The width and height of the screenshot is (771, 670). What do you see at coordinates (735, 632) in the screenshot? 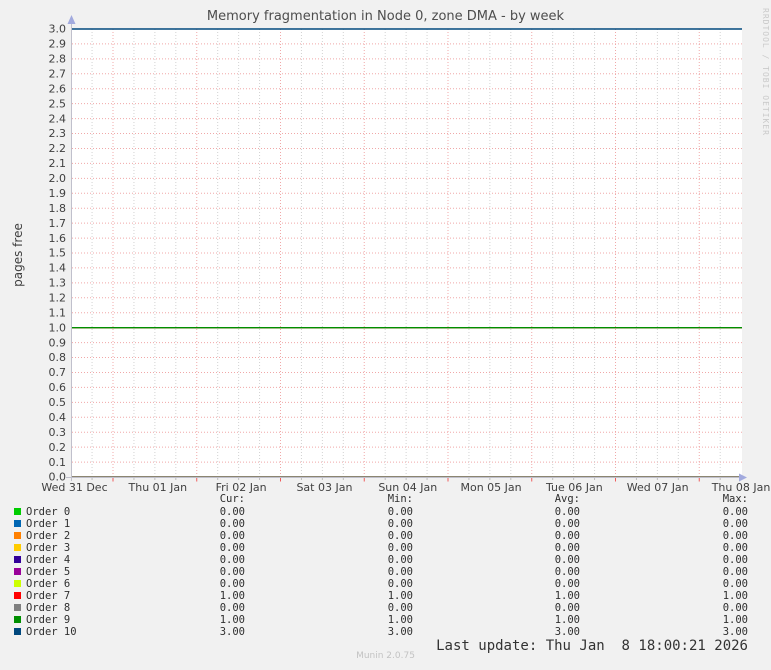
I see `legend-max-value: 3.00` at bounding box center [735, 632].